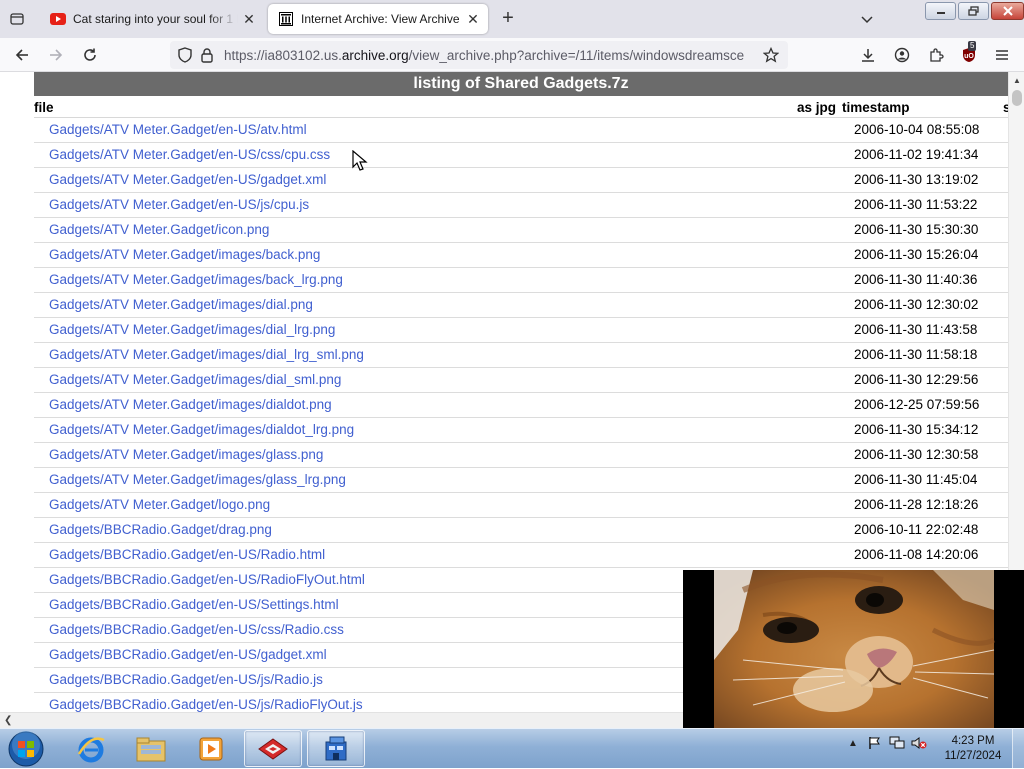 This screenshot has width=1024, height=769. Describe the element at coordinates (521, 84) in the screenshot. I see `page-title: listing of Shared Gadgets.7z` at that location.